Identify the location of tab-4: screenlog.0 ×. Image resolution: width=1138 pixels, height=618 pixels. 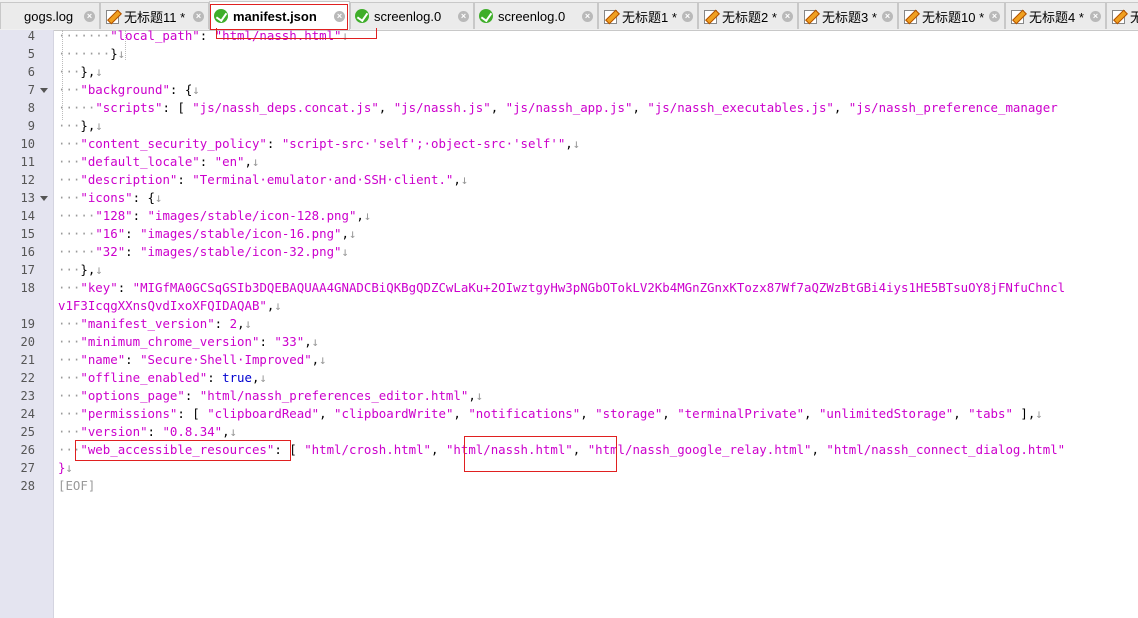
(536, 15).